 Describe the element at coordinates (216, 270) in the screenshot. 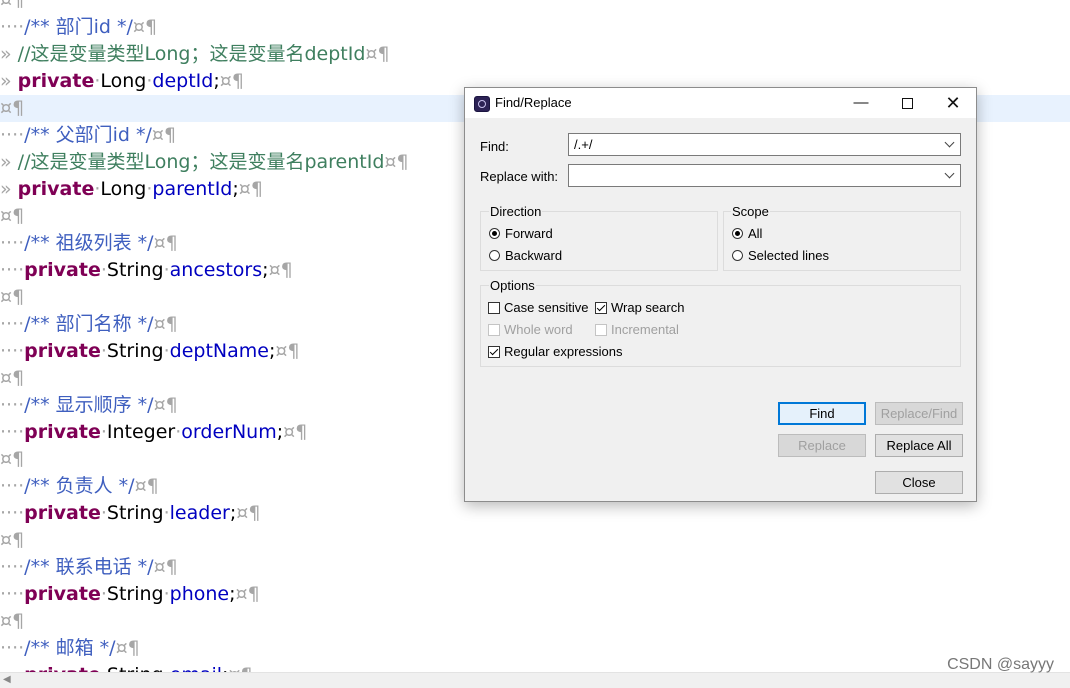

I see `field-name: ancestors` at that location.